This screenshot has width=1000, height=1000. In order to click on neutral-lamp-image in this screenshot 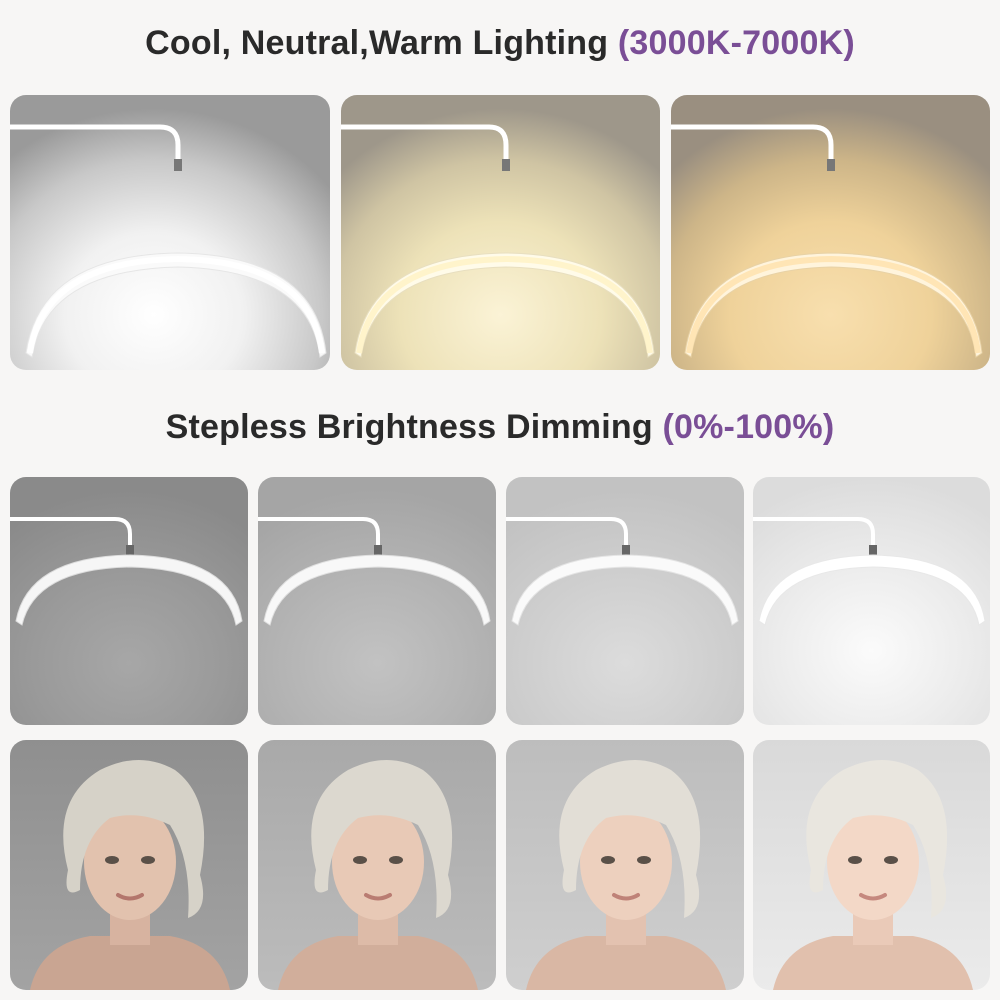, I will do `click(498, 241)`.